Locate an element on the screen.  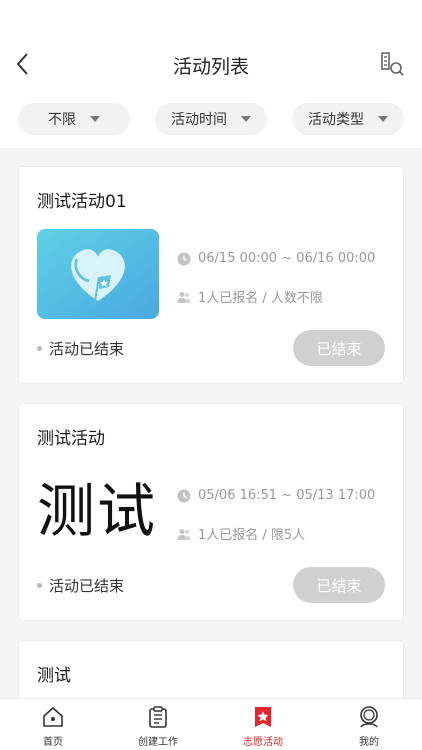
activity-signup: 1人已报名 / 限5人 is located at coordinates (241, 533).